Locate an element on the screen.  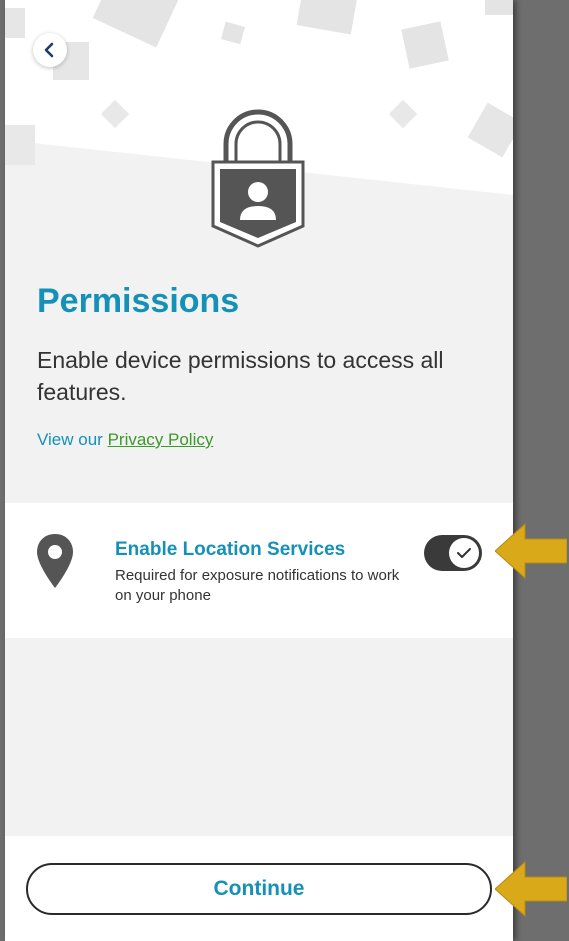
privacy-line: View our Privacy Policy is located at coordinates (125, 440).